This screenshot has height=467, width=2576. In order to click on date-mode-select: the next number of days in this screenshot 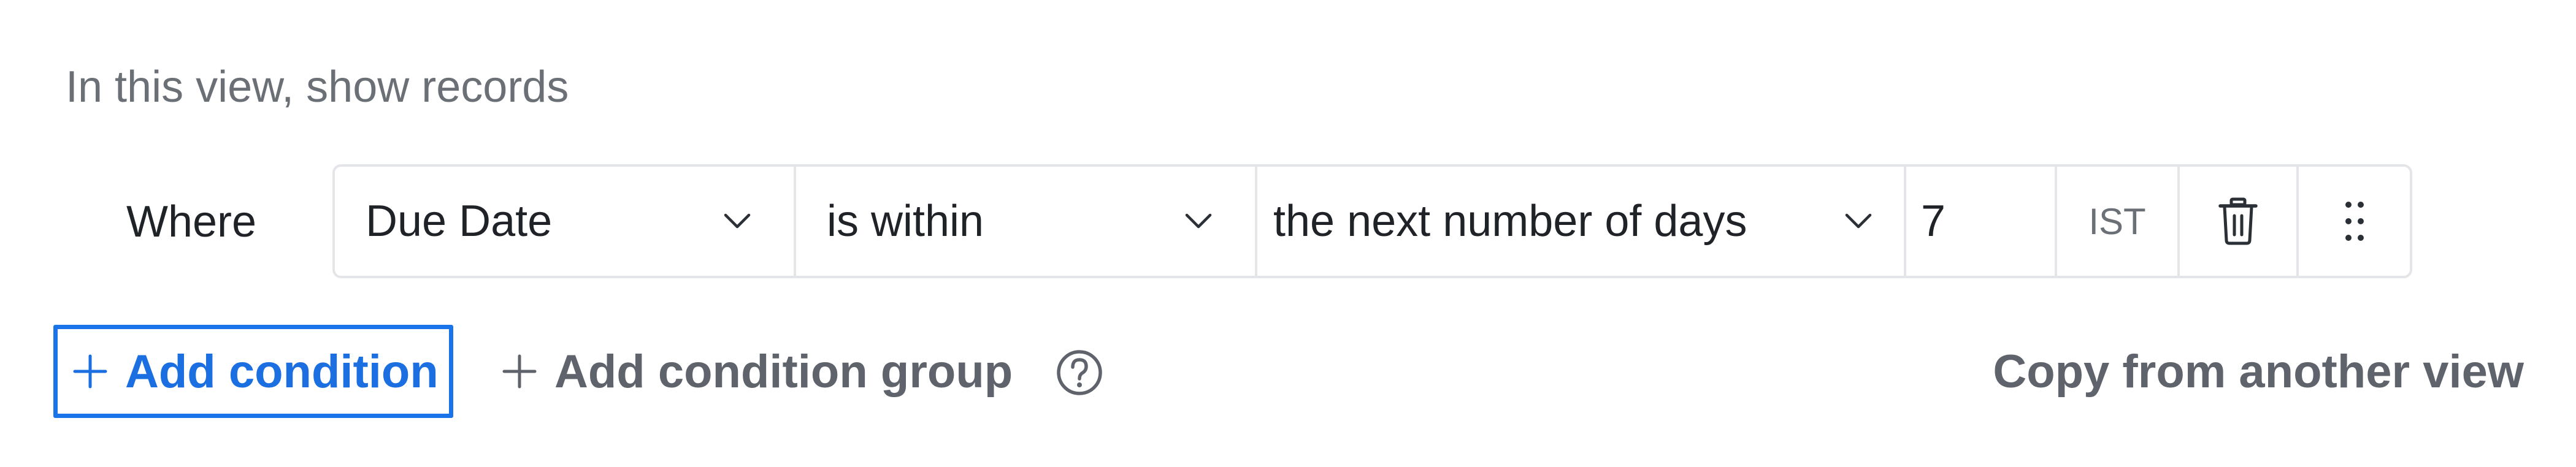, I will do `click(1581, 221)`.